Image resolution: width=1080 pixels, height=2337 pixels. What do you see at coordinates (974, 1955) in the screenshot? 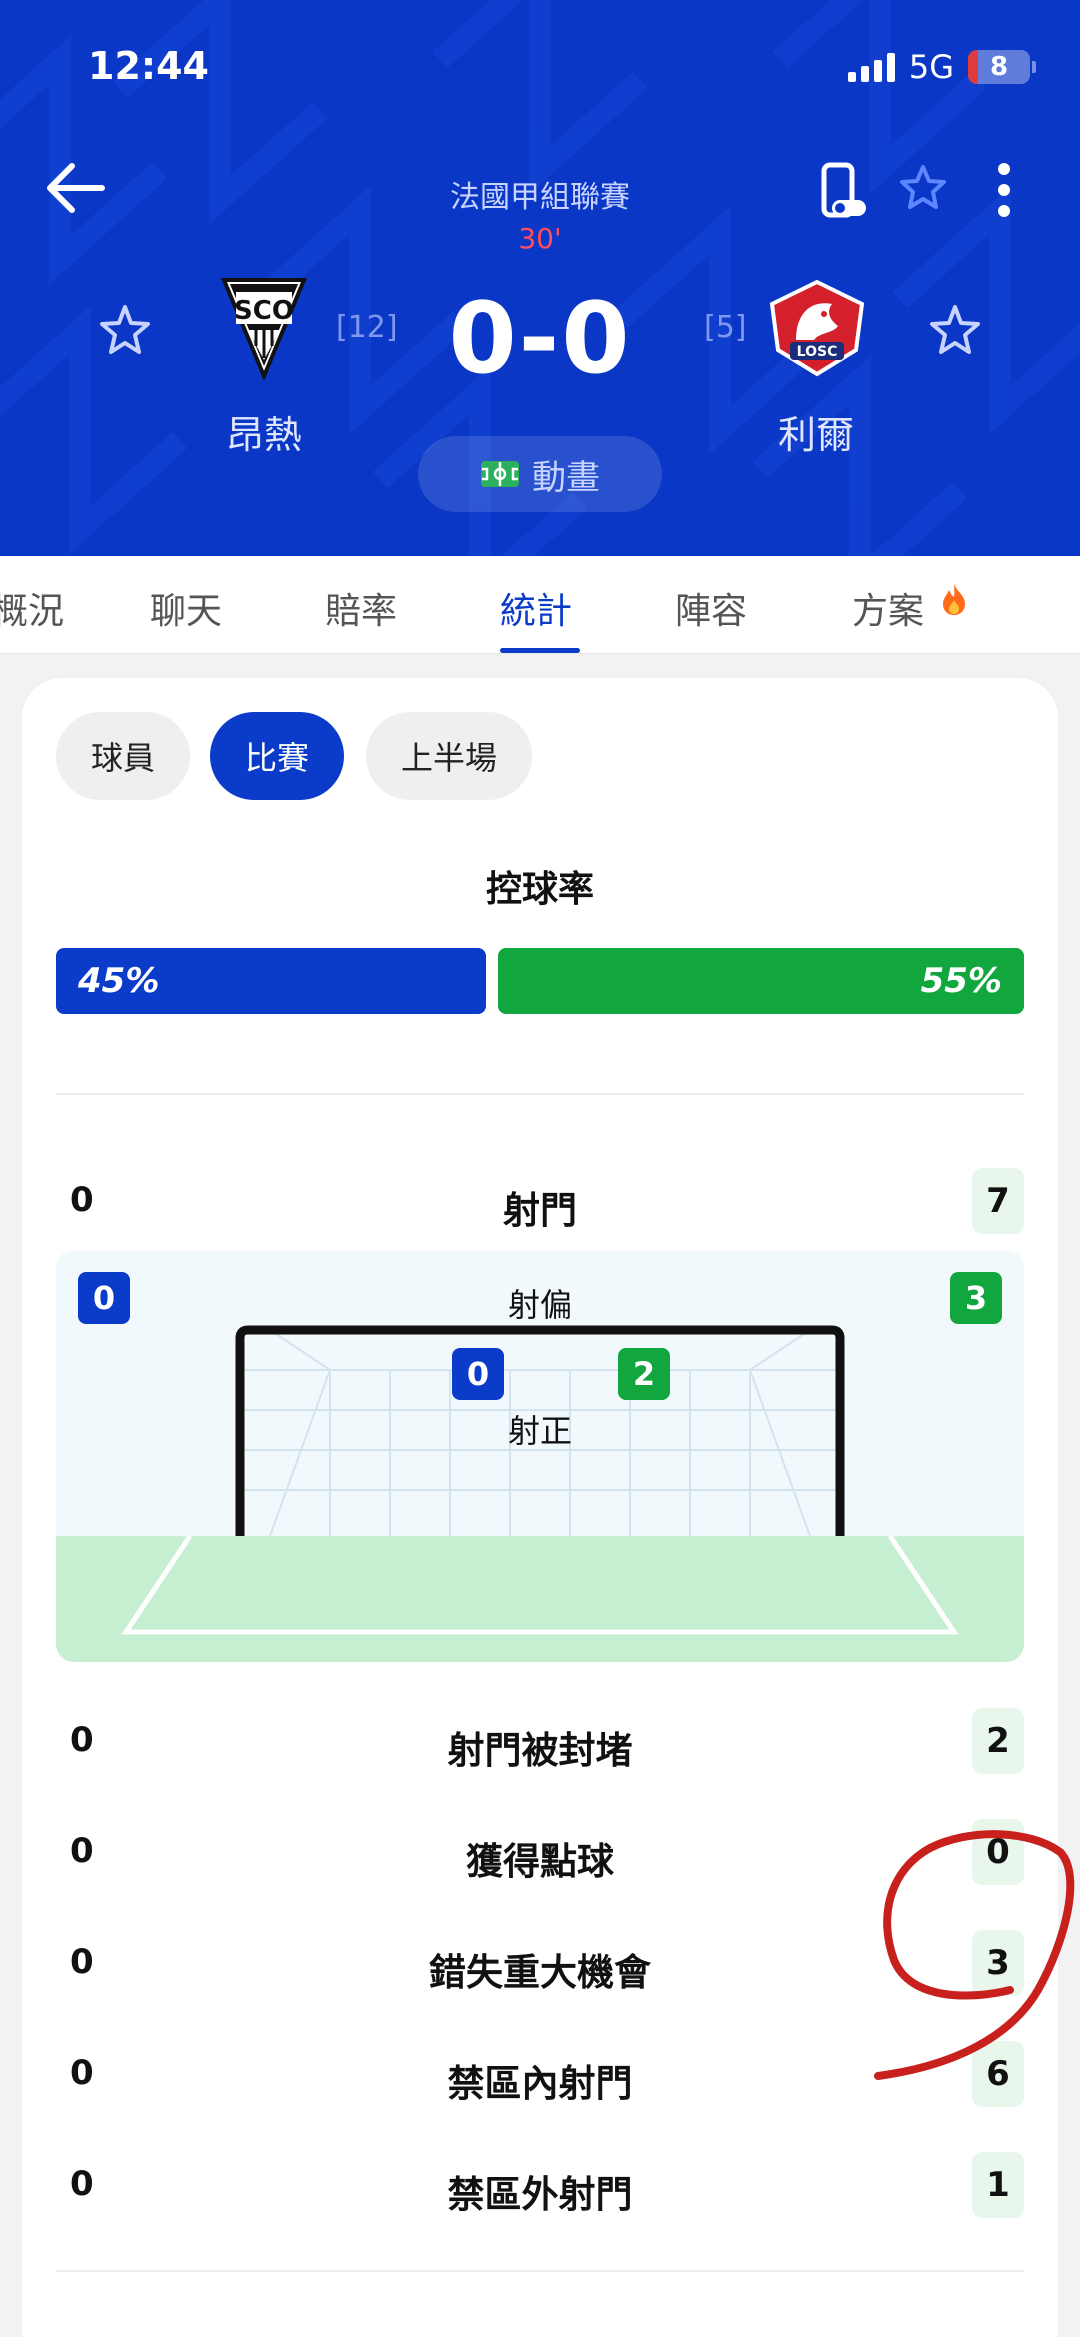
I see `handwritten-annotation` at bounding box center [974, 1955].